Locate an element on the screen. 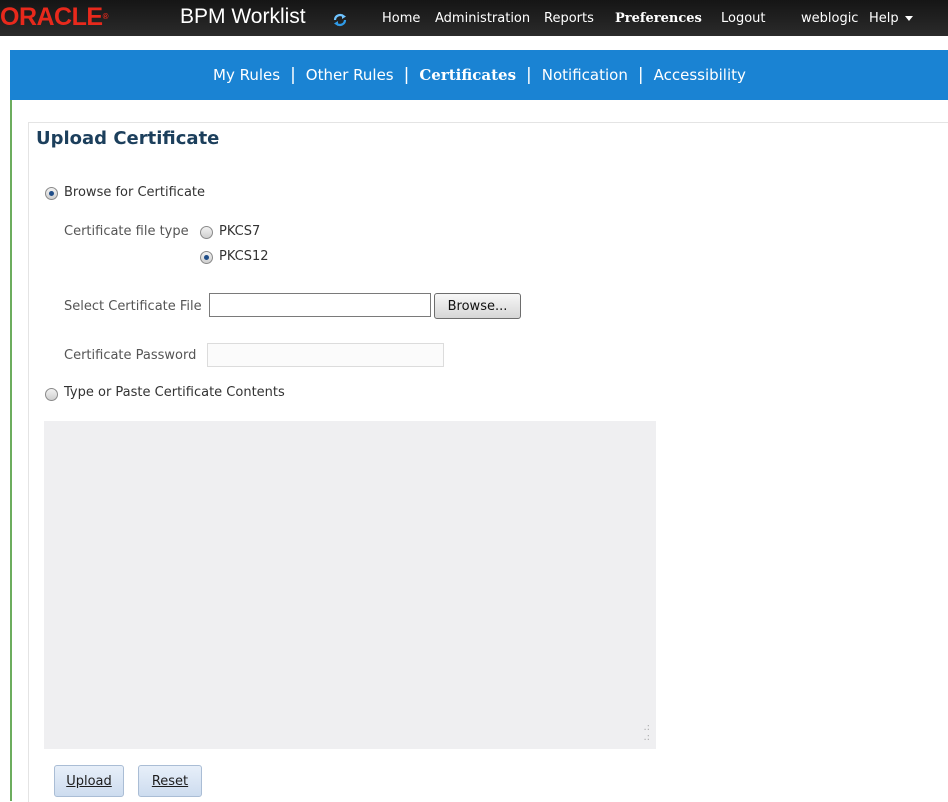 Image resolution: width=948 pixels, height=802 pixels. nav-logout: Logout is located at coordinates (743, 18).